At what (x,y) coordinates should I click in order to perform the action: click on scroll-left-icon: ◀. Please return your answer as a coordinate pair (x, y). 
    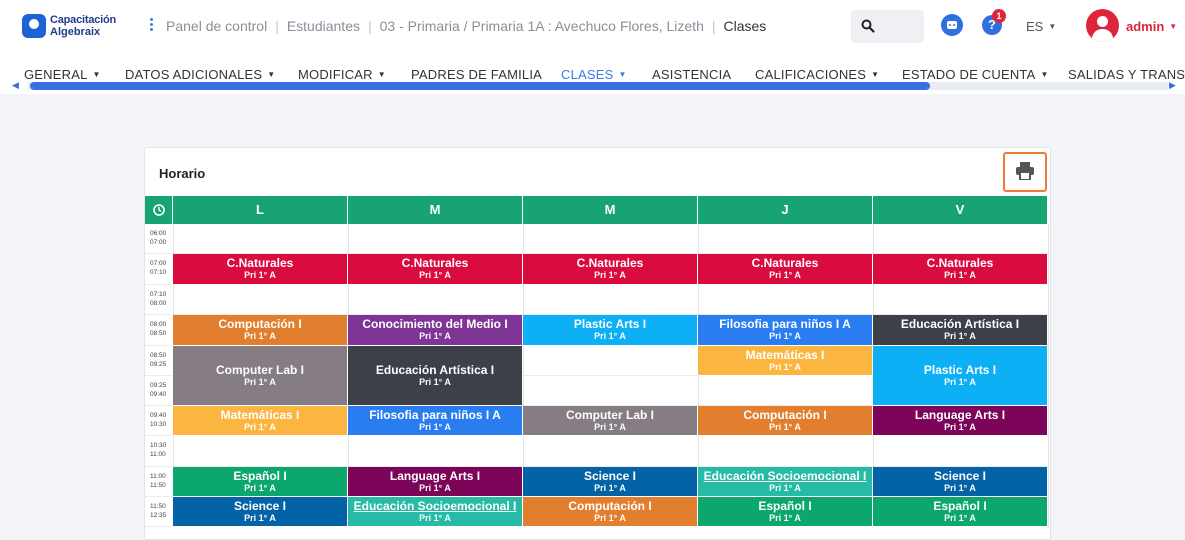
    Looking at the image, I should click on (15, 85).